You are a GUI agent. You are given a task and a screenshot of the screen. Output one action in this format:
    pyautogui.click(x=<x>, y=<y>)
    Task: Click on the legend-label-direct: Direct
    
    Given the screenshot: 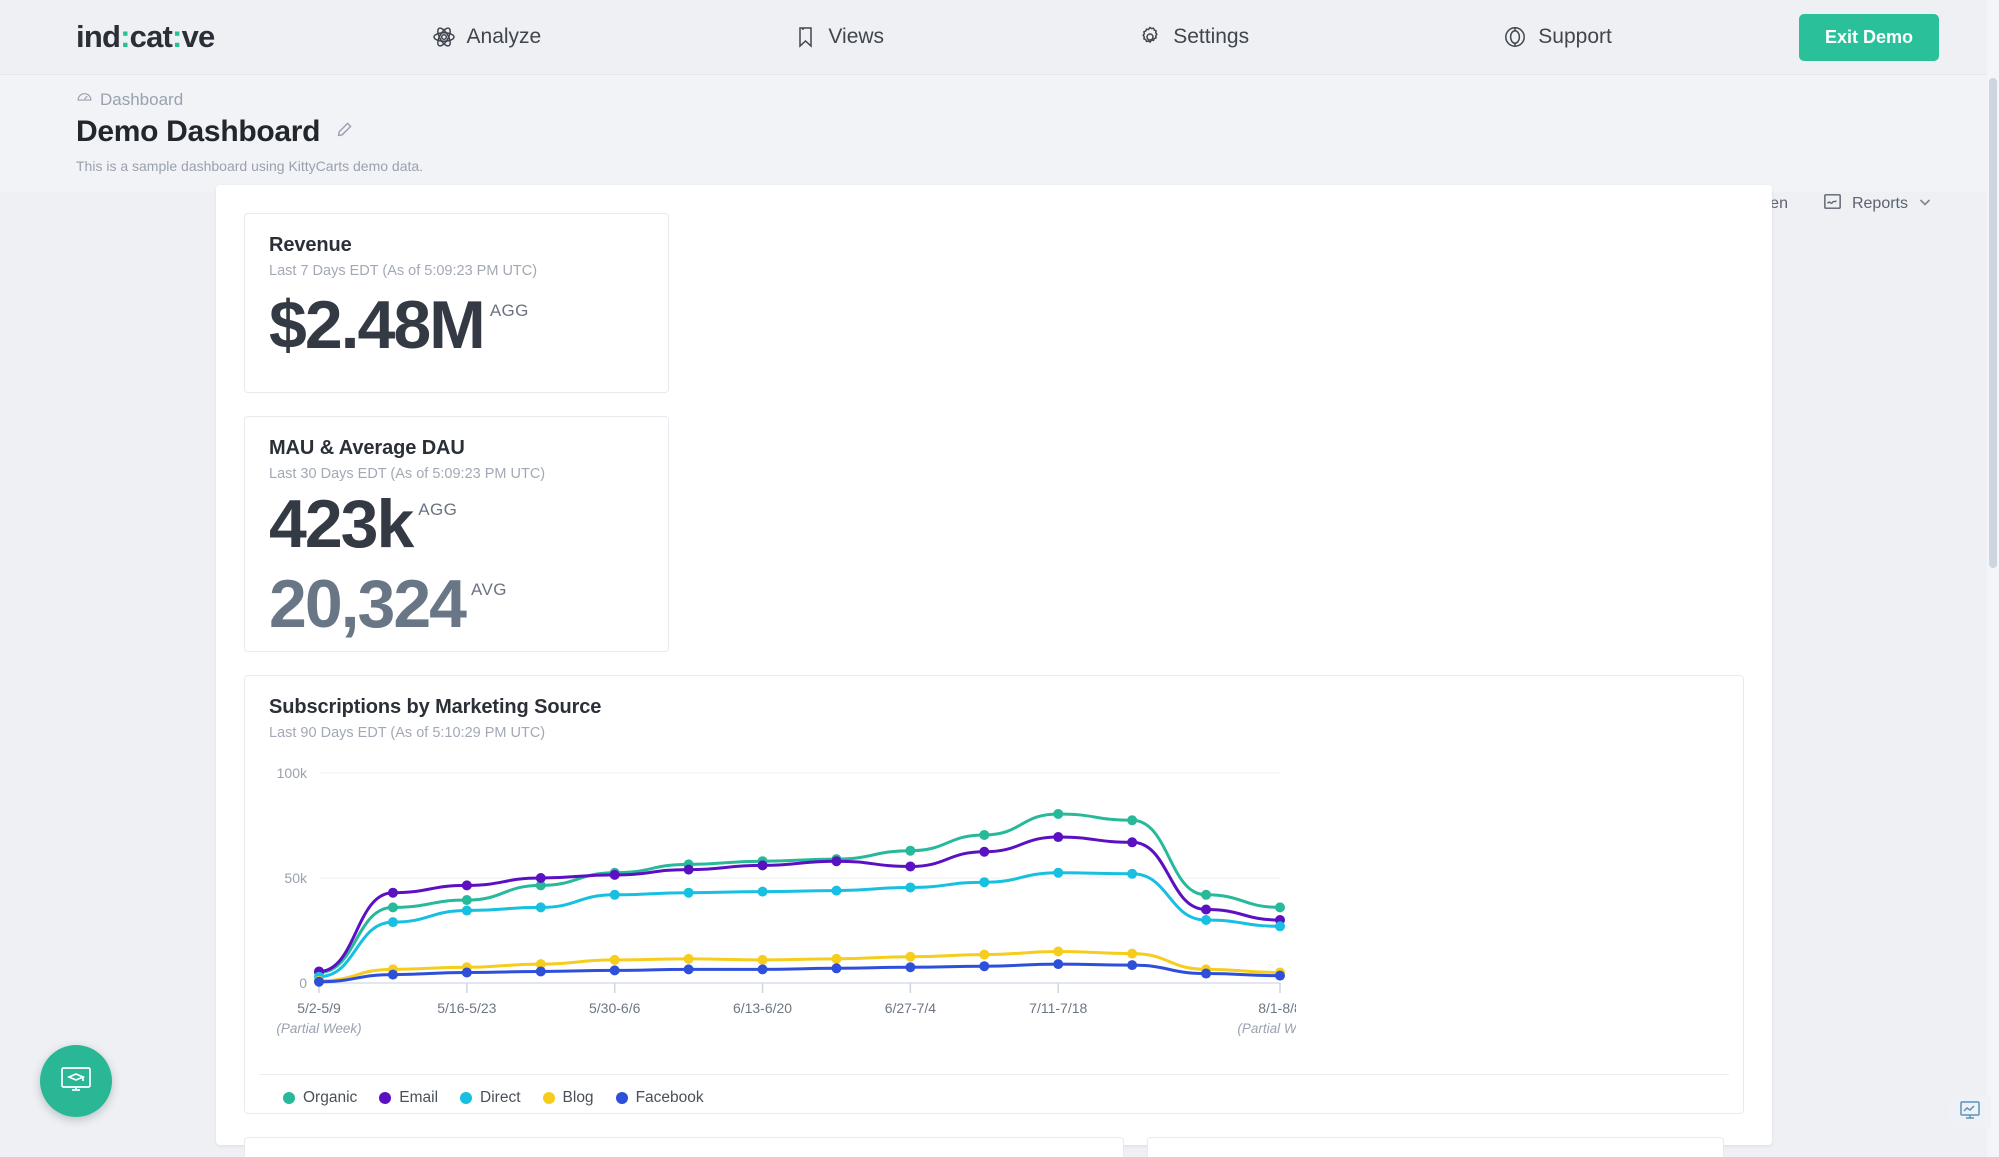 What is the action you would take?
    pyautogui.click(x=500, y=1097)
    